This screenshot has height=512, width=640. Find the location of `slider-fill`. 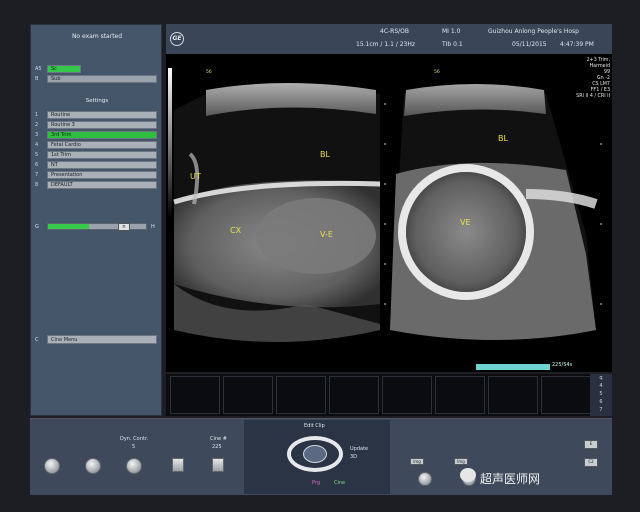

slider-fill is located at coordinates (69, 226).